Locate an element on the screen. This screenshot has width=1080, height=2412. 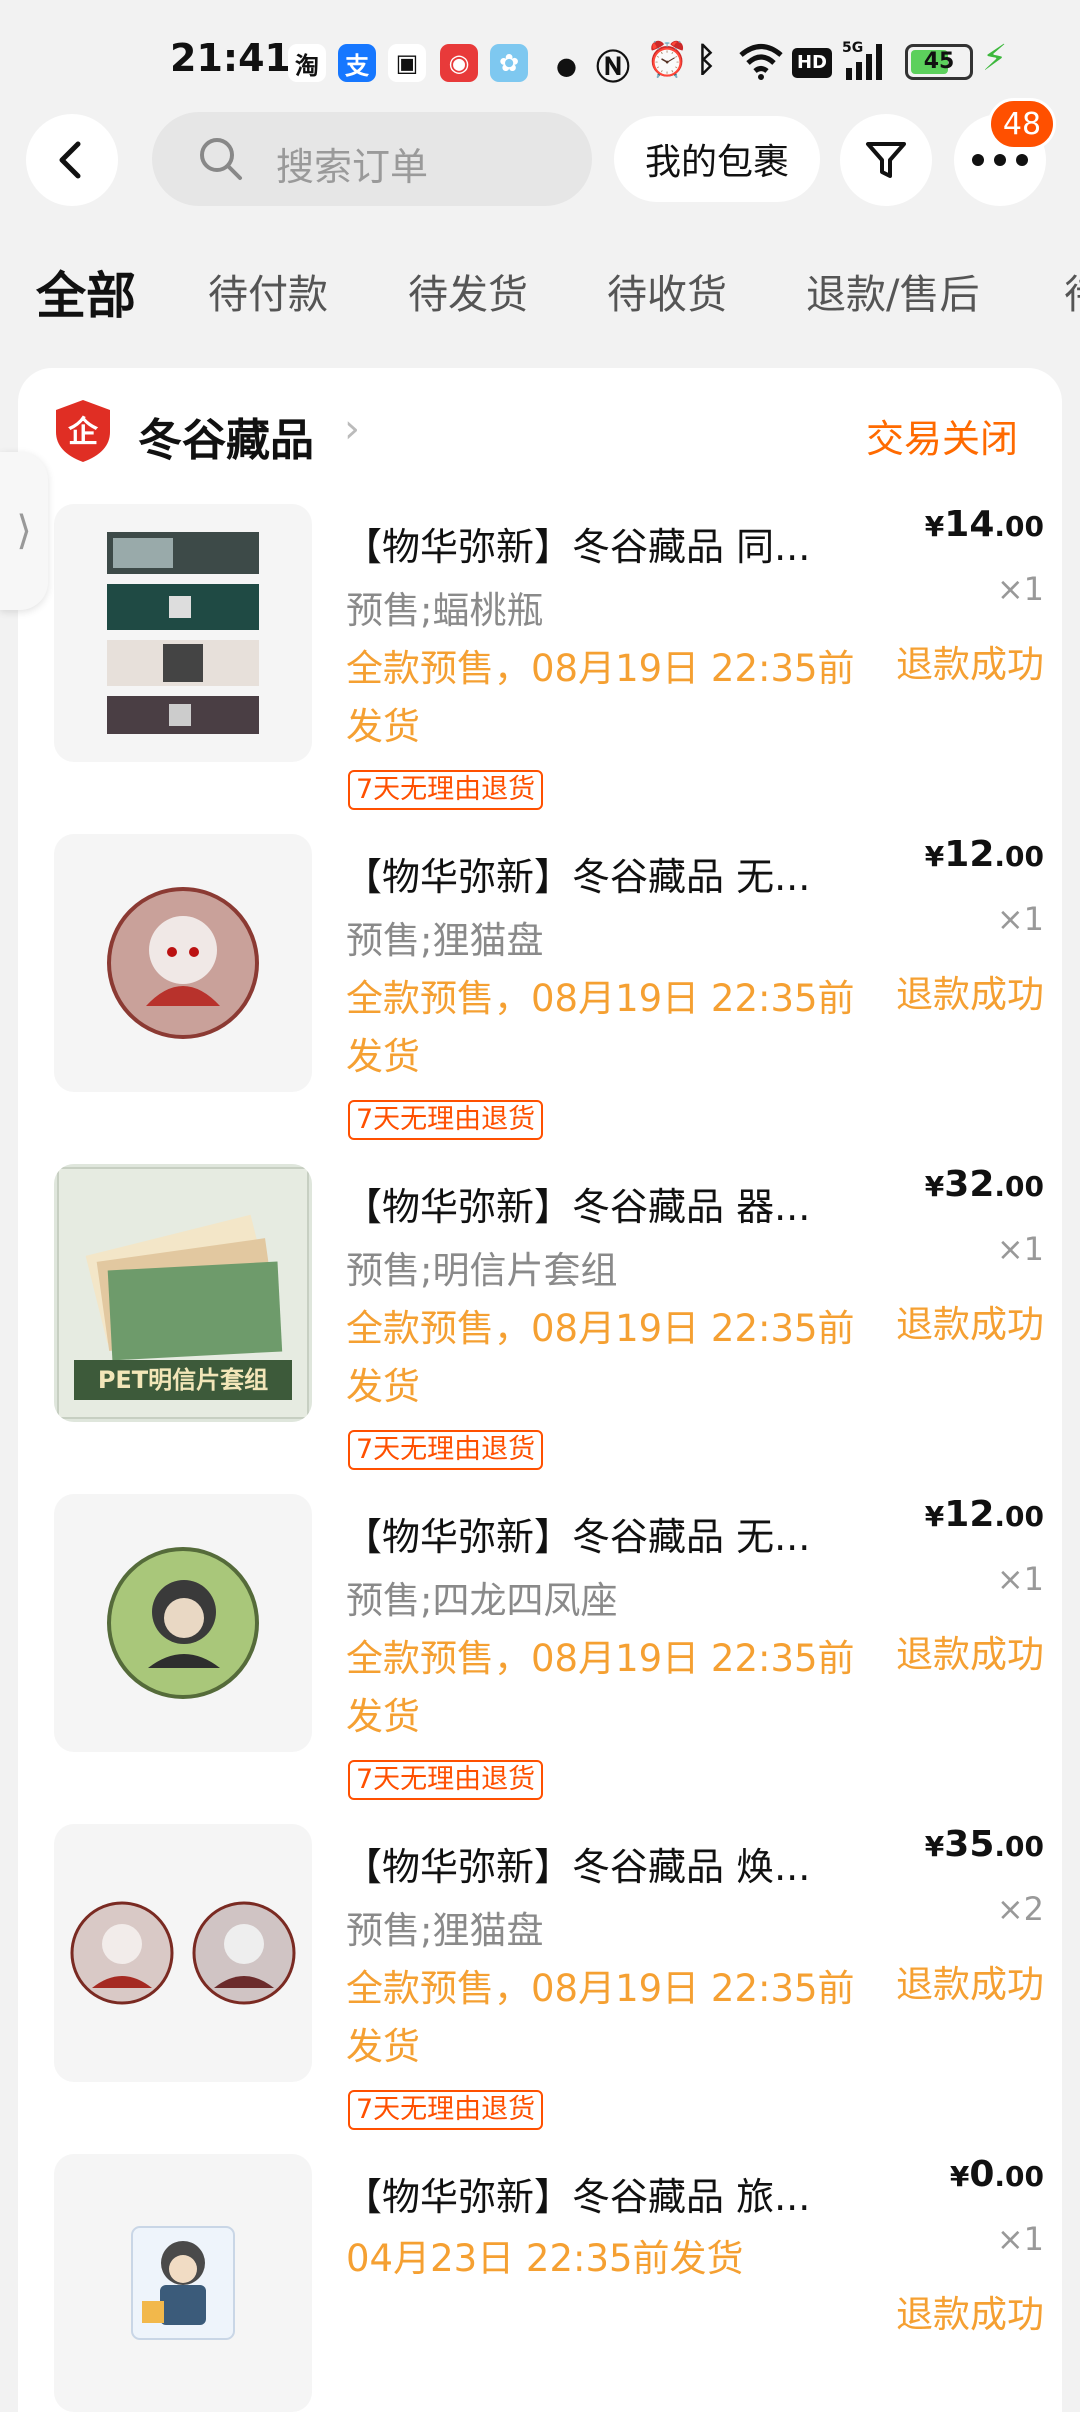
product-price: ¥35.00 is located at coordinates (984, 1844).